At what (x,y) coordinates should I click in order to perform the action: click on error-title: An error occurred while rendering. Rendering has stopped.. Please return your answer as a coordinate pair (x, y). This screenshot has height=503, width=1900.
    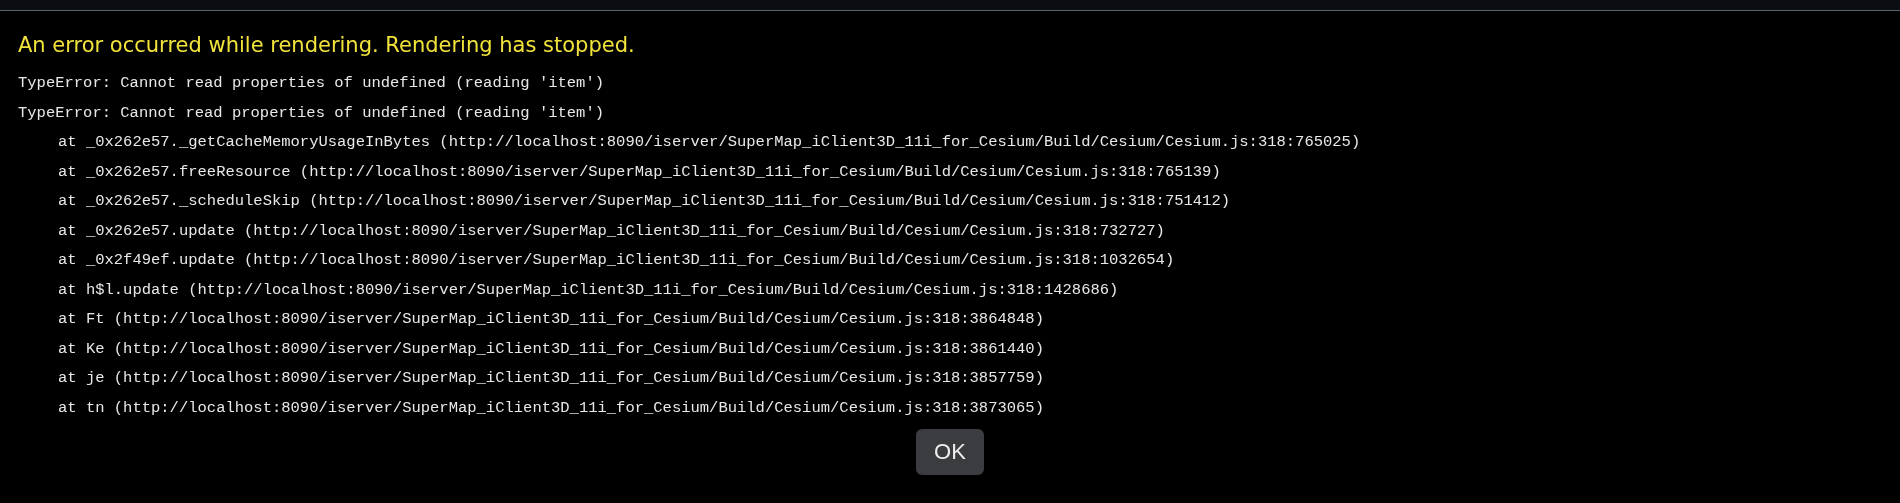
    Looking at the image, I should click on (327, 45).